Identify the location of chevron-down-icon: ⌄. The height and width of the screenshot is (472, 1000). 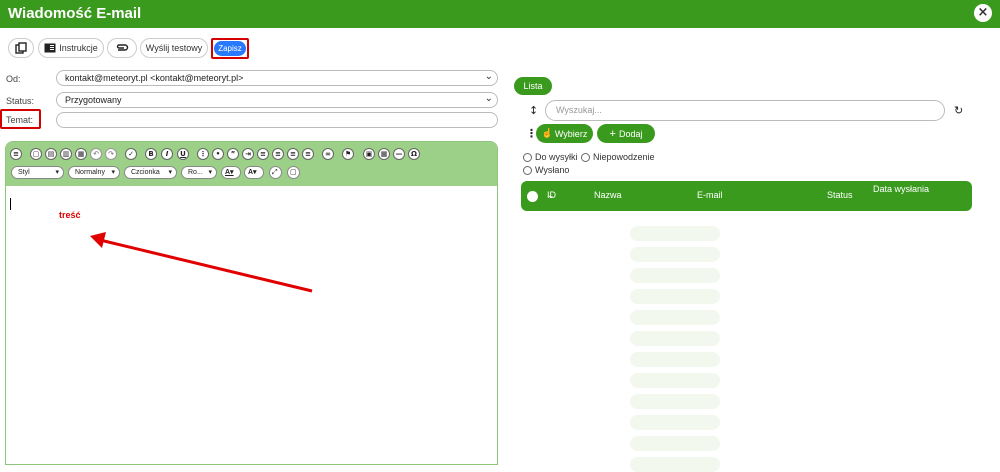
(551, 195).